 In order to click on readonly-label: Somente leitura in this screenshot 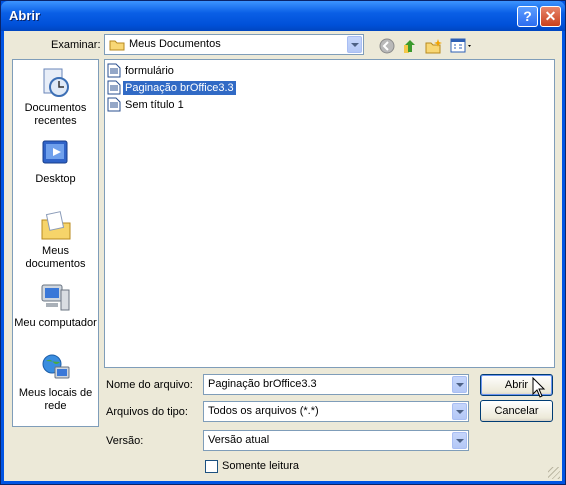, I will do `click(260, 466)`.